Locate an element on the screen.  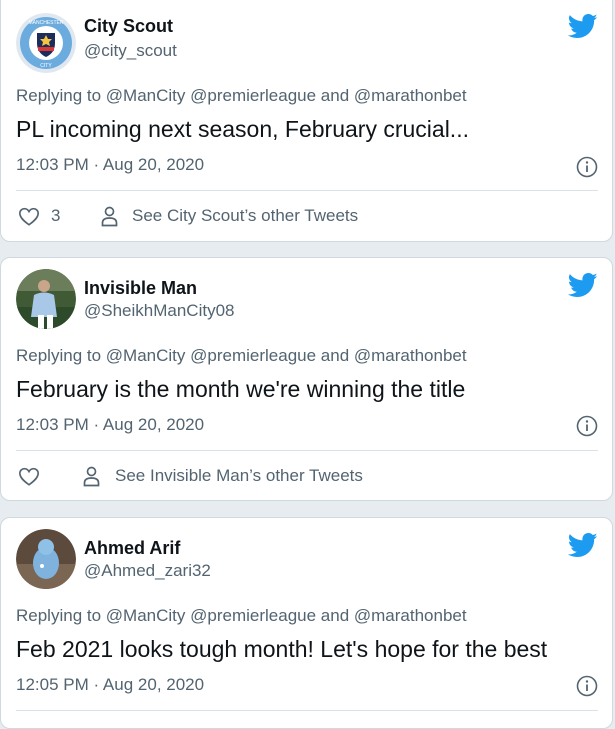
svg-text: MANCHESTER is located at coordinates (45, 23).